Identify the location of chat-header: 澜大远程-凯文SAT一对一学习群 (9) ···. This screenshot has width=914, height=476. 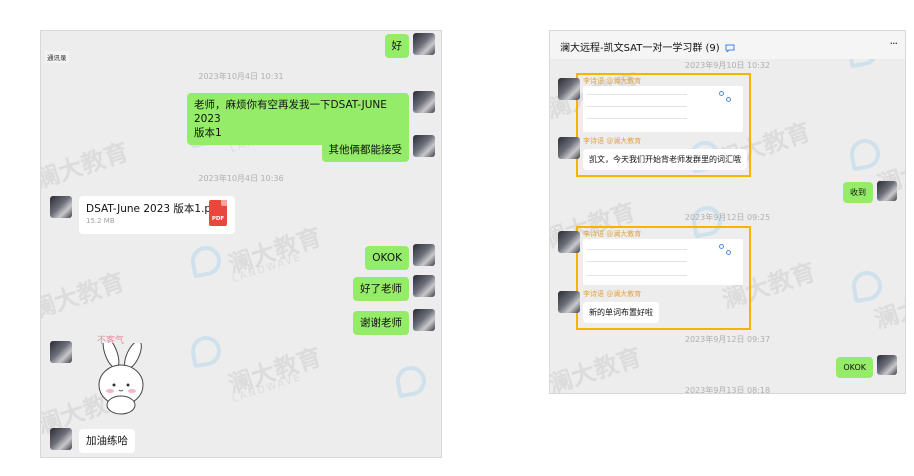
(727, 45).